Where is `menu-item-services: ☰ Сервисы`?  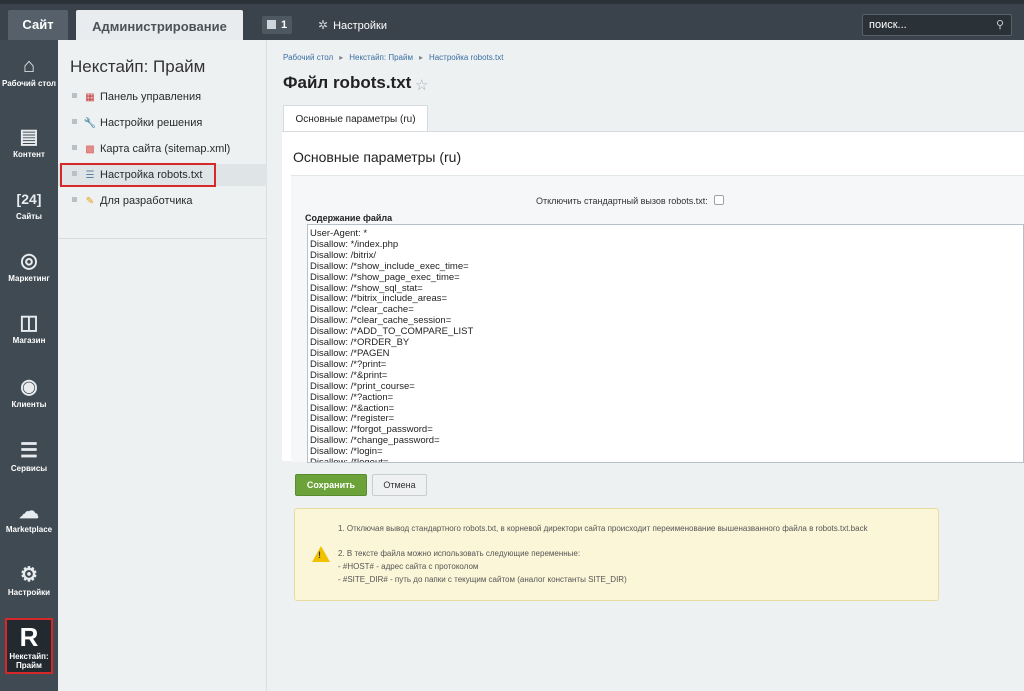 menu-item-services: ☰ Сервисы is located at coordinates (29, 455).